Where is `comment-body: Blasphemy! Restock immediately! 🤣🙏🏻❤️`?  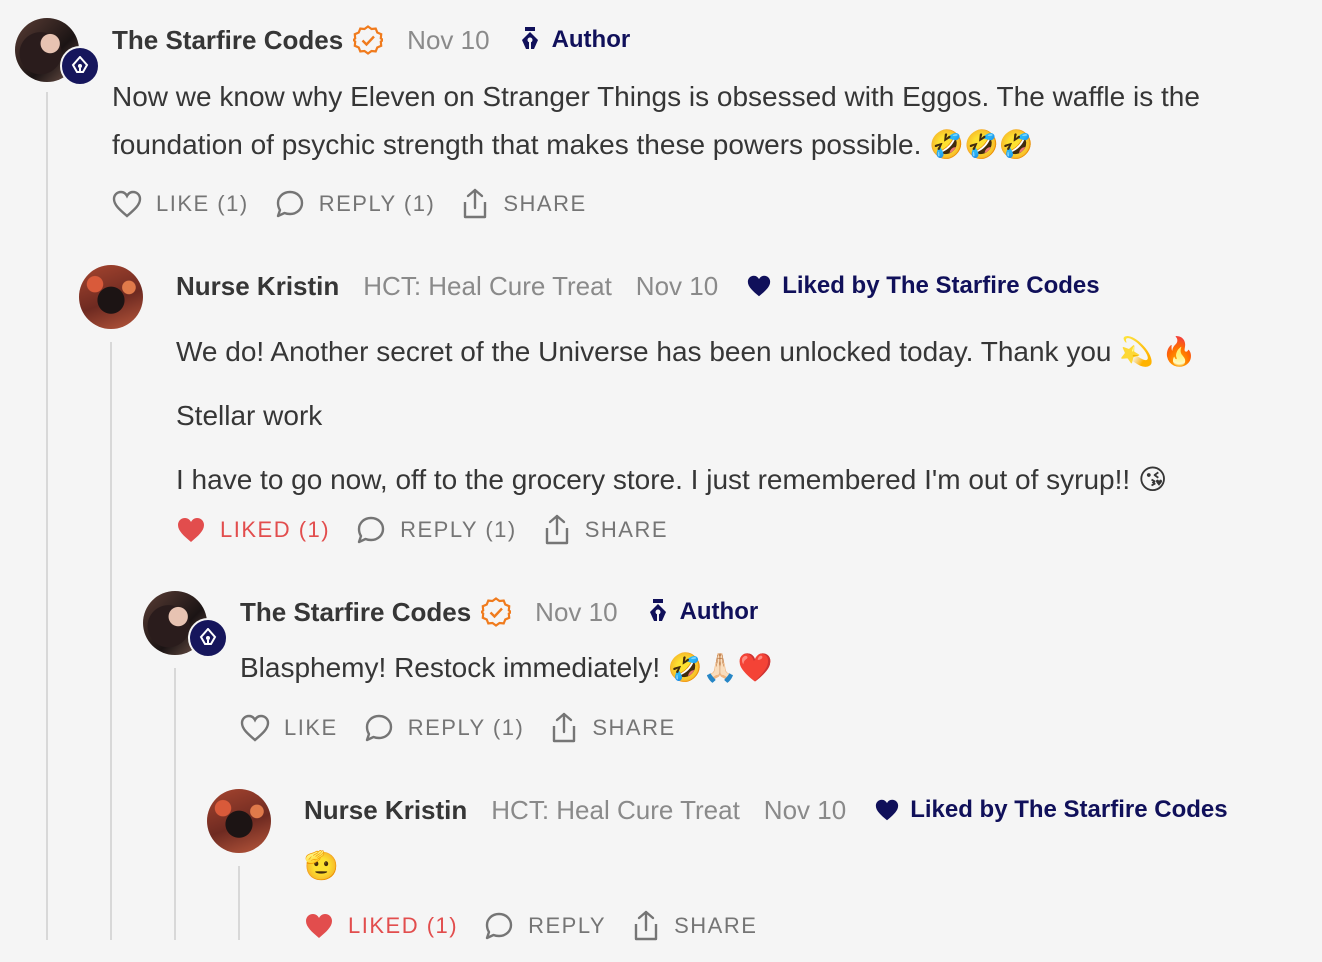 comment-body: Blasphemy! Restock immediately! 🤣🙏🏻❤️ is located at coordinates (506, 668).